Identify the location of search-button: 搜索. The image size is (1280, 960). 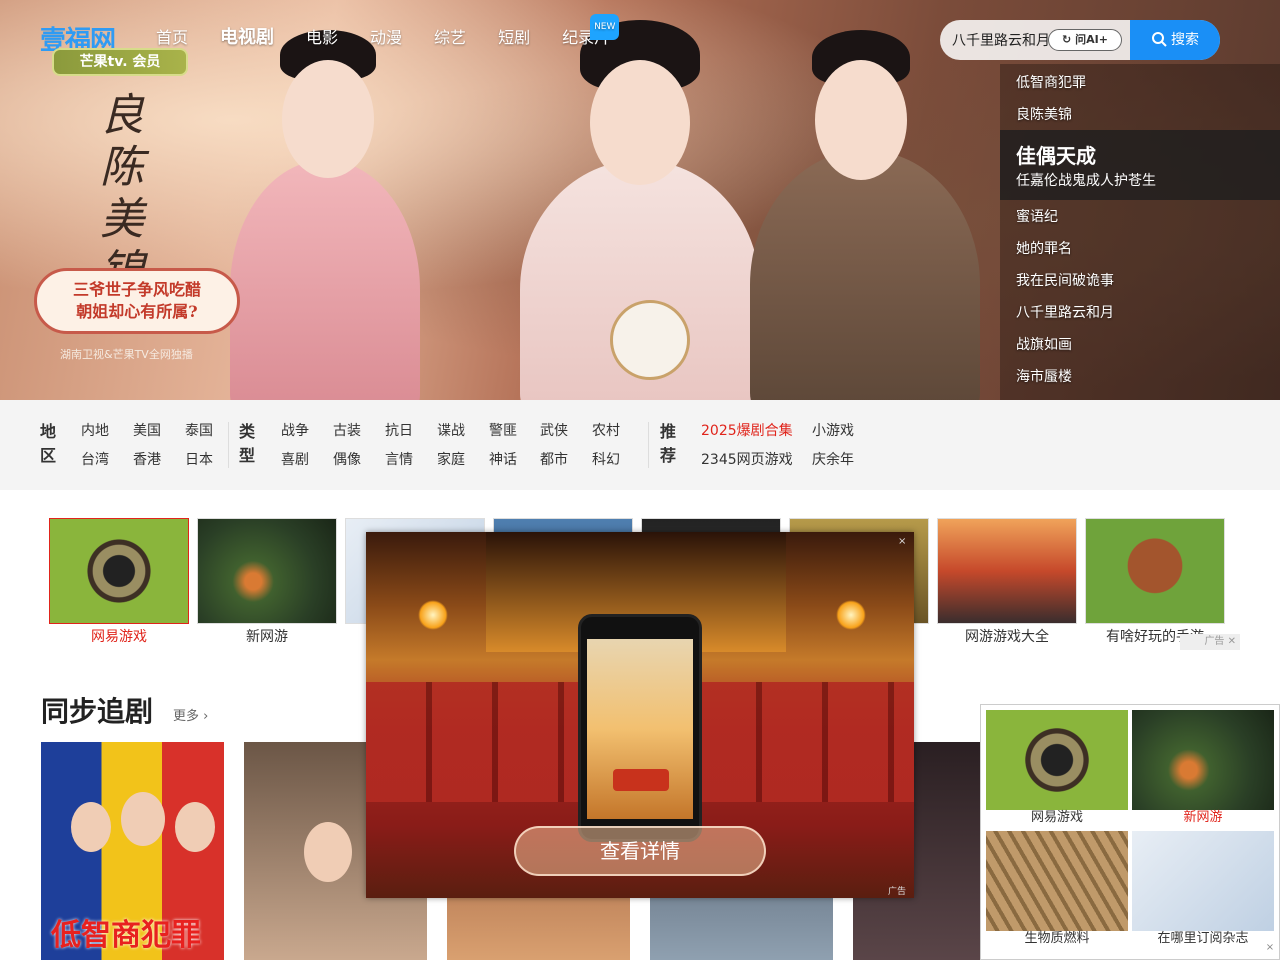
(1175, 40).